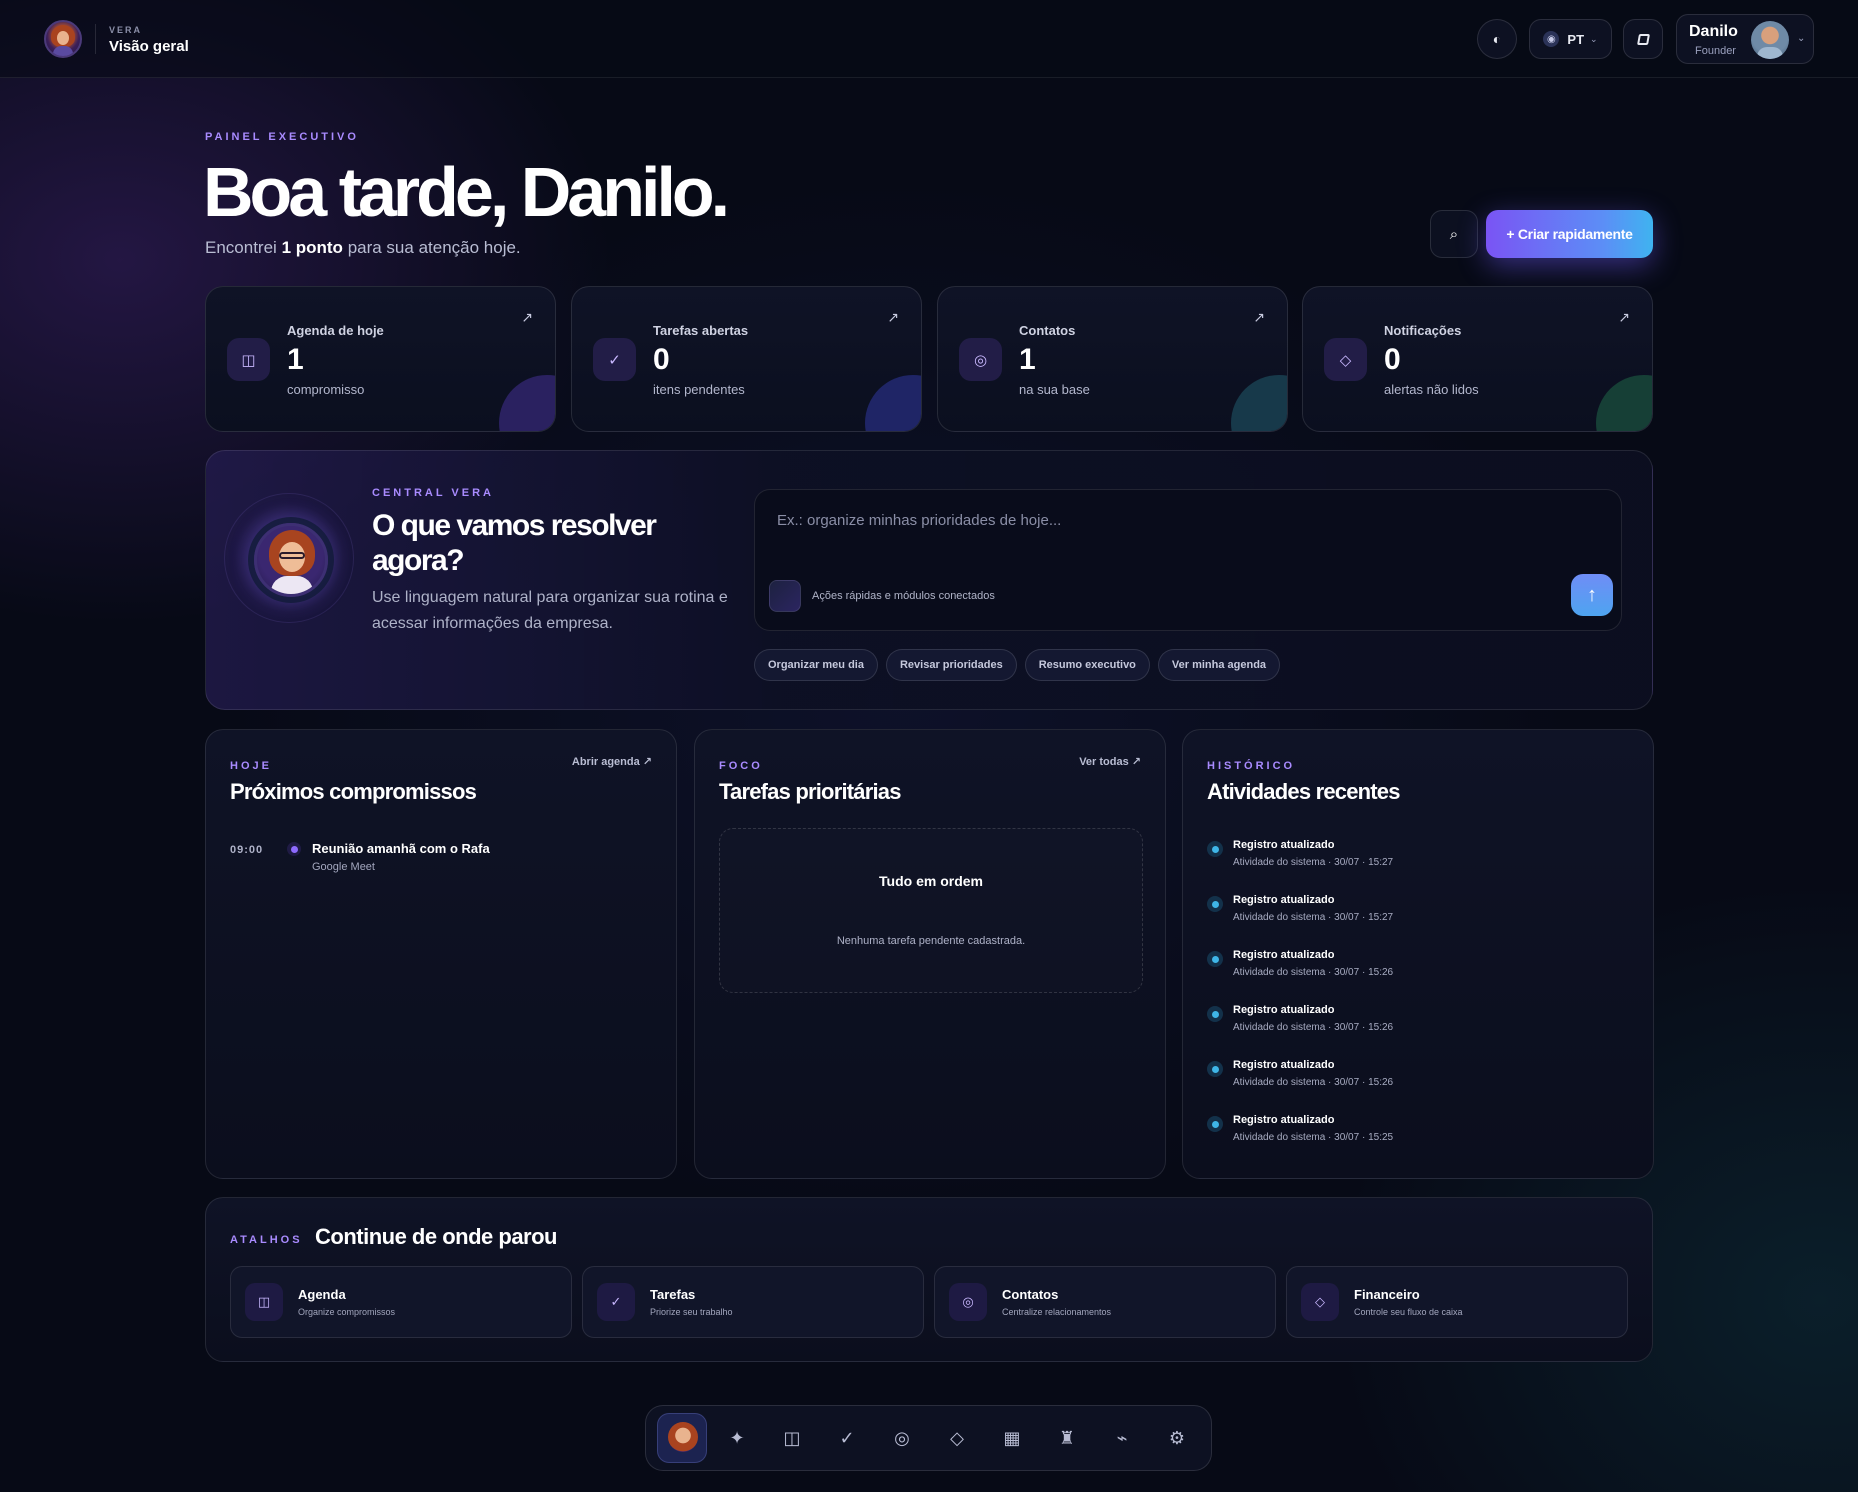 The image size is (1858, 1492). I want to click on modules-icon, so click(785, 596).